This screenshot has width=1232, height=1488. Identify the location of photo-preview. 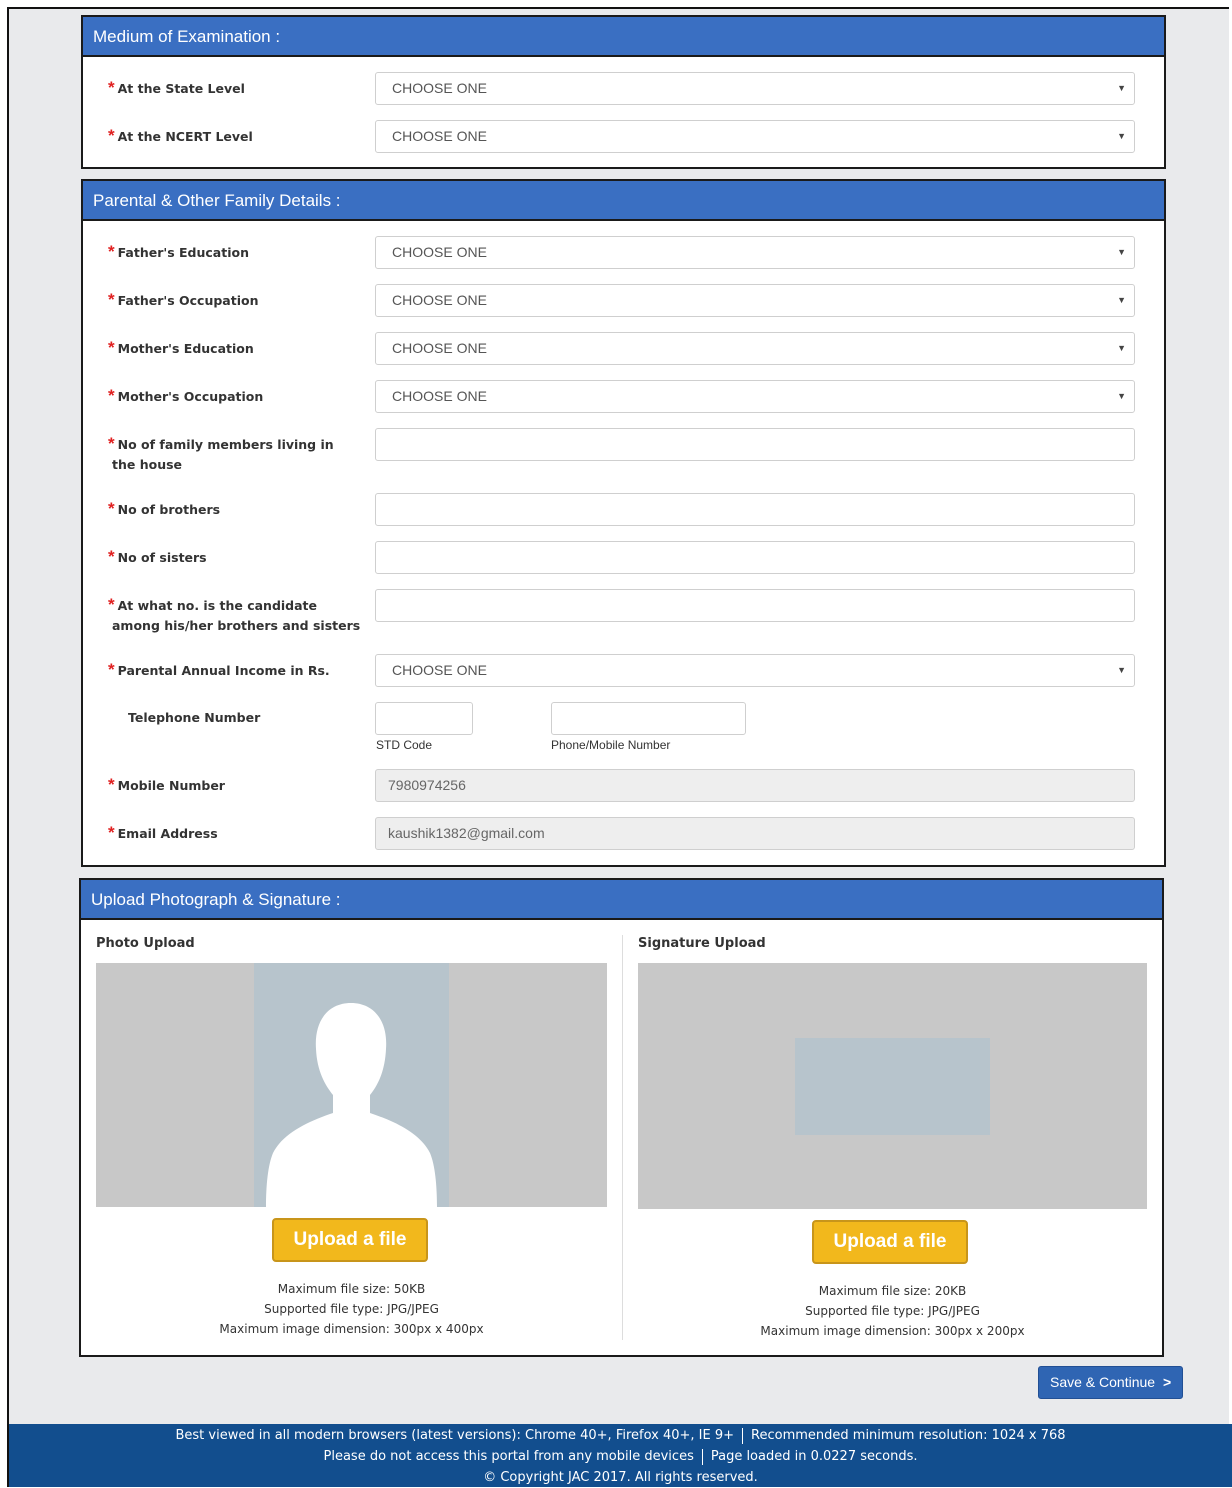
(351, 1085).